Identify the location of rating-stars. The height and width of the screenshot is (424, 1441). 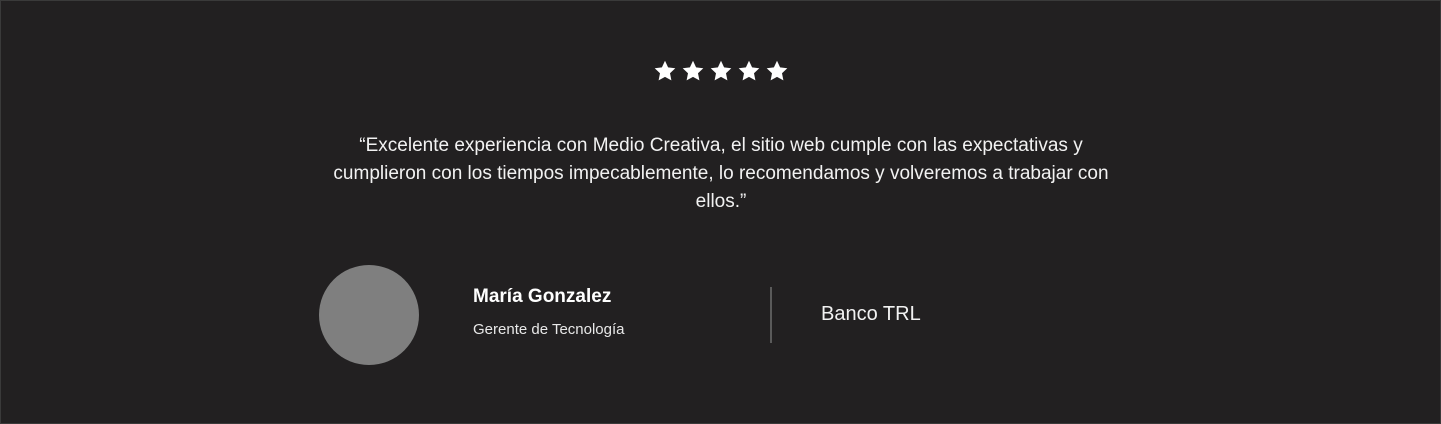
(720, 73).